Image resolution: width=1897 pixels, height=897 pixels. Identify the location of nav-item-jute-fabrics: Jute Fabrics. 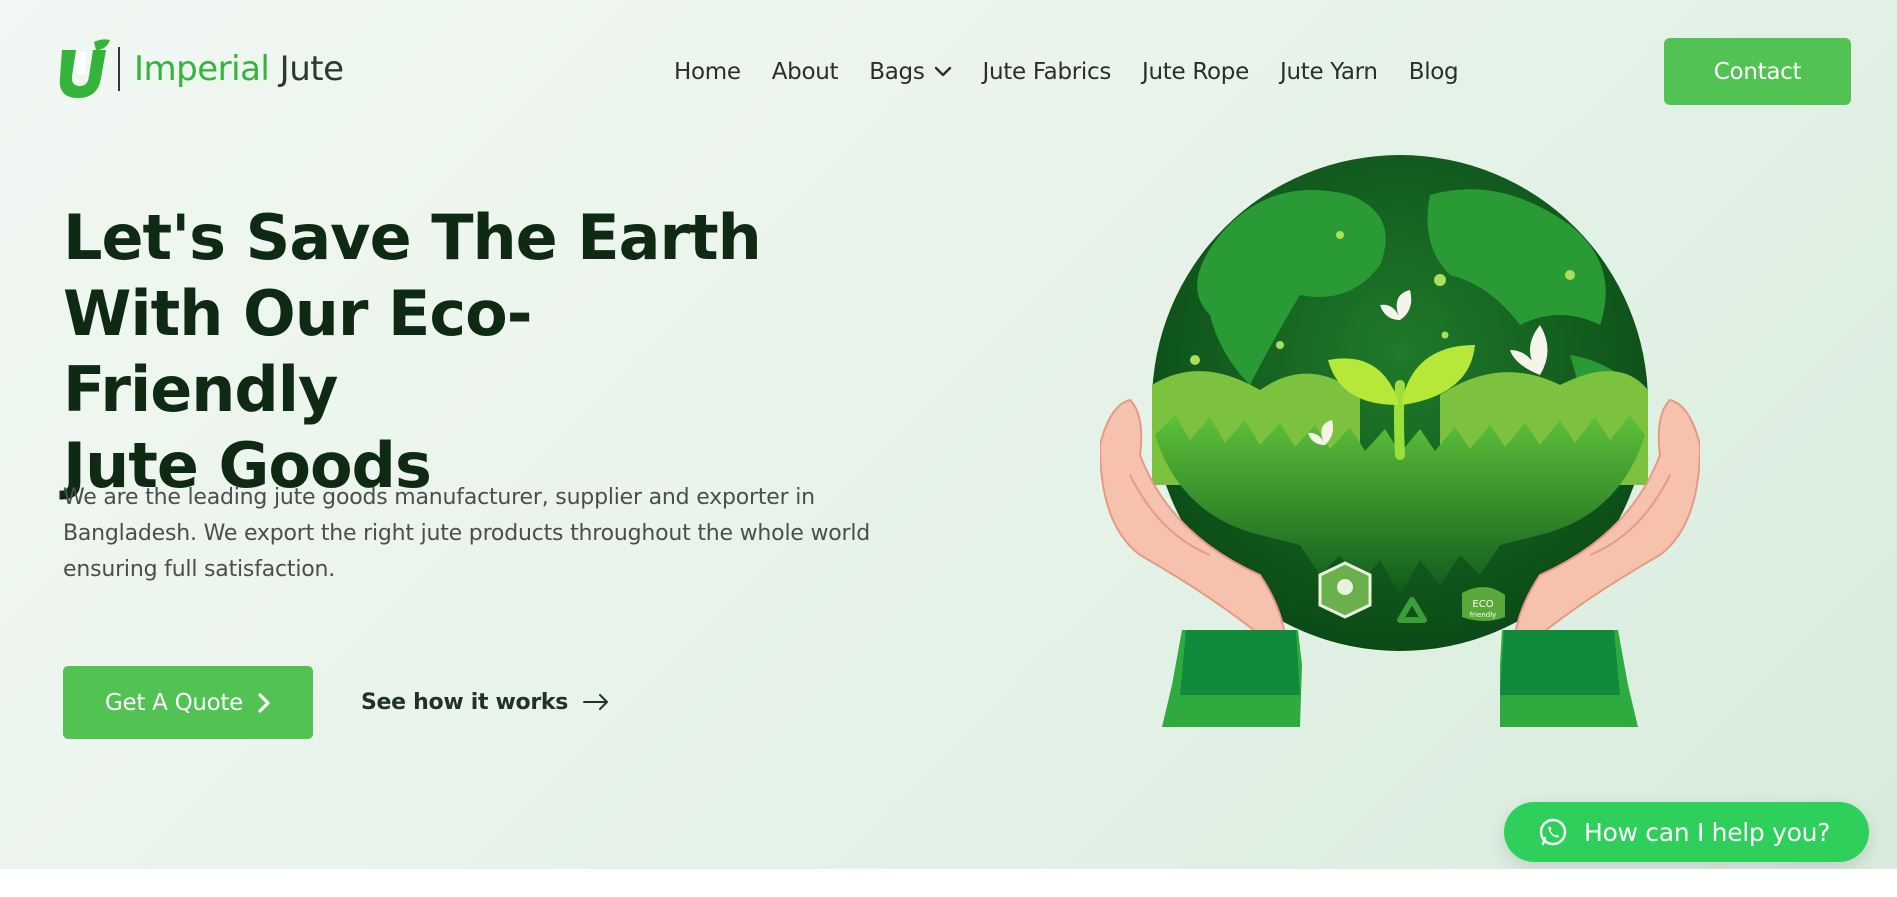
(1047, 72).